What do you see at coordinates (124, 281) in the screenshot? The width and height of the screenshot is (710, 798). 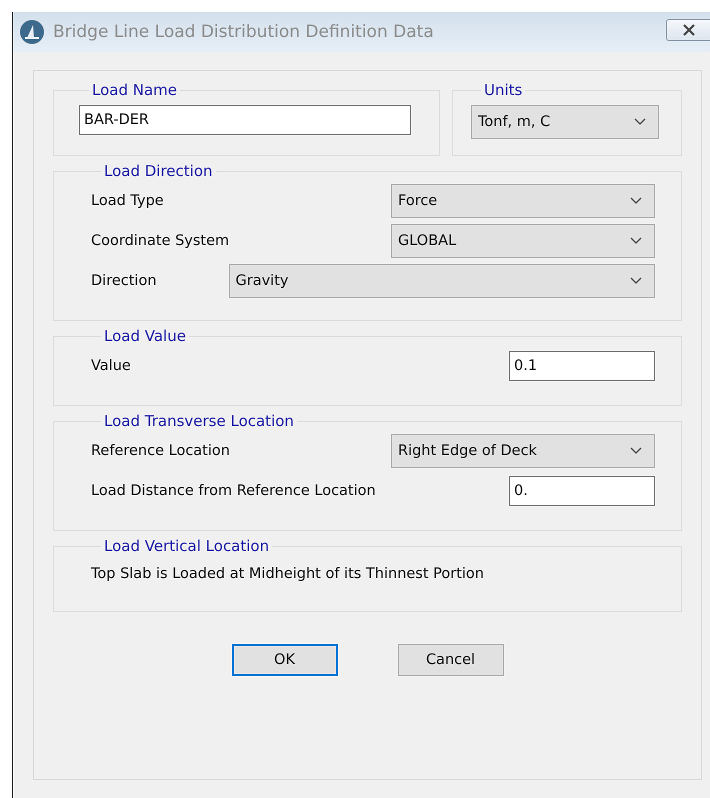 I see `field-label: Direction` at bounding box center [124, 281].